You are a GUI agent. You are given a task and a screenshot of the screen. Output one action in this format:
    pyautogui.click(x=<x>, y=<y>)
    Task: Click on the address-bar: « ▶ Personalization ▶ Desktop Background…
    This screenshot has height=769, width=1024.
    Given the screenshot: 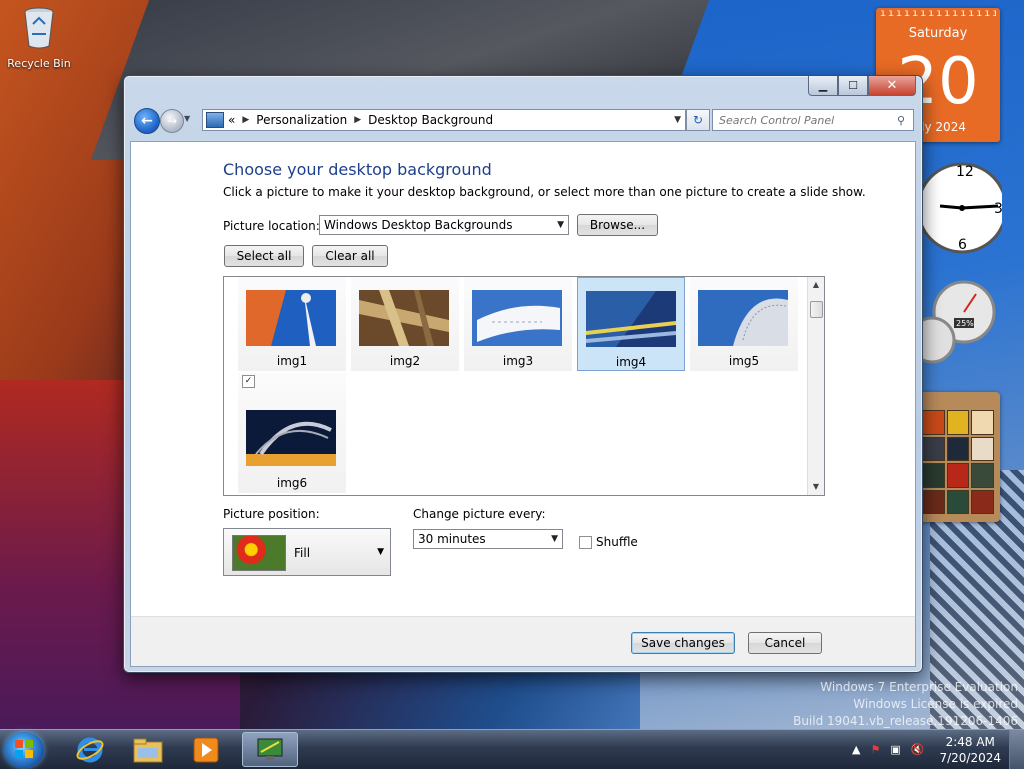 What is the action you would take?
    pyautogui.click(x=444, y=120)
    